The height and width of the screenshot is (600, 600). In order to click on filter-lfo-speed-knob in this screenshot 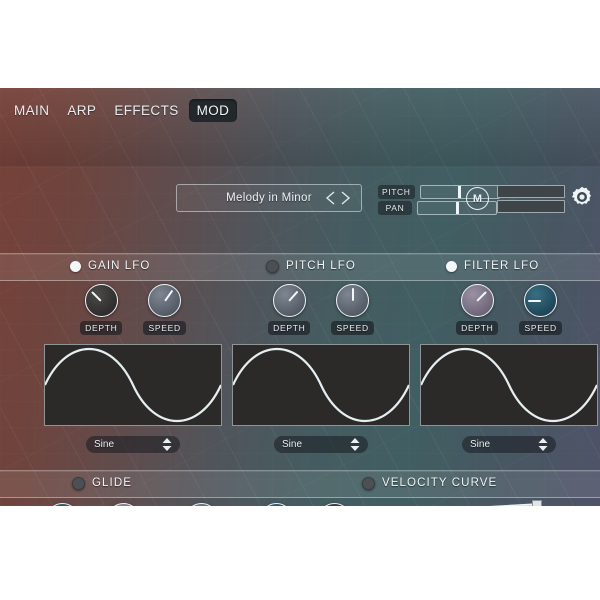, I will do `click(541, 300)`.